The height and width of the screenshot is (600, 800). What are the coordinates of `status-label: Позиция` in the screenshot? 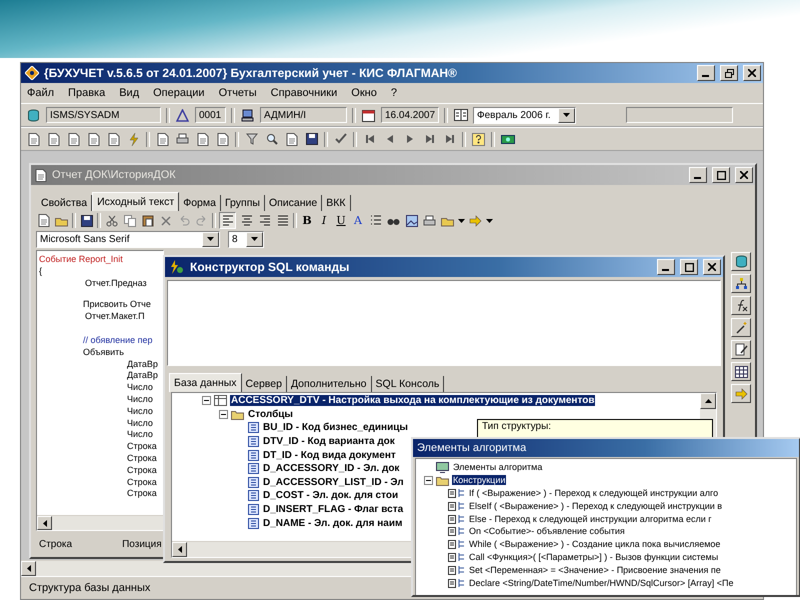 It's located at (142, 544).